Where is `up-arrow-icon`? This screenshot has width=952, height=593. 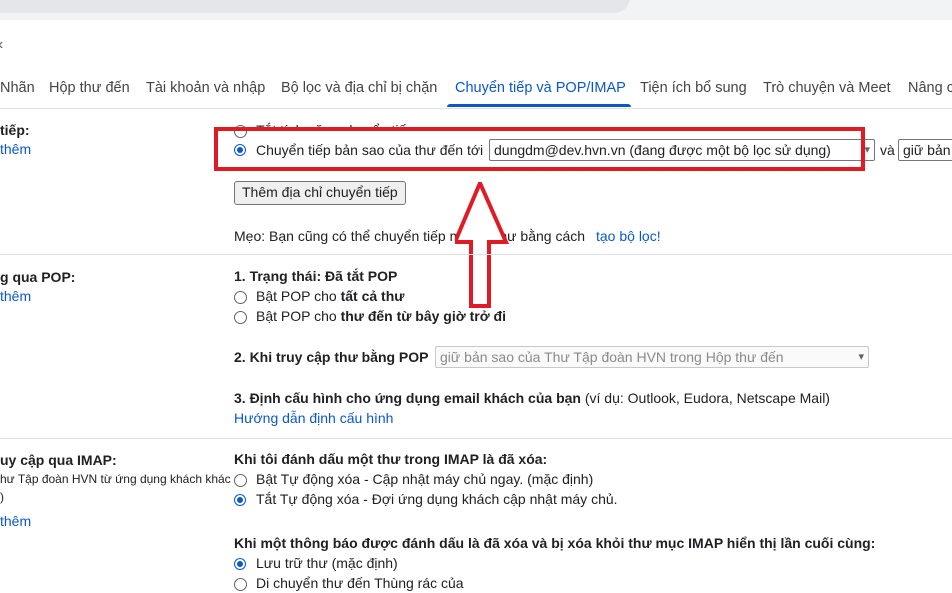 up-arrow-icon is located at coordinates (482, 245).